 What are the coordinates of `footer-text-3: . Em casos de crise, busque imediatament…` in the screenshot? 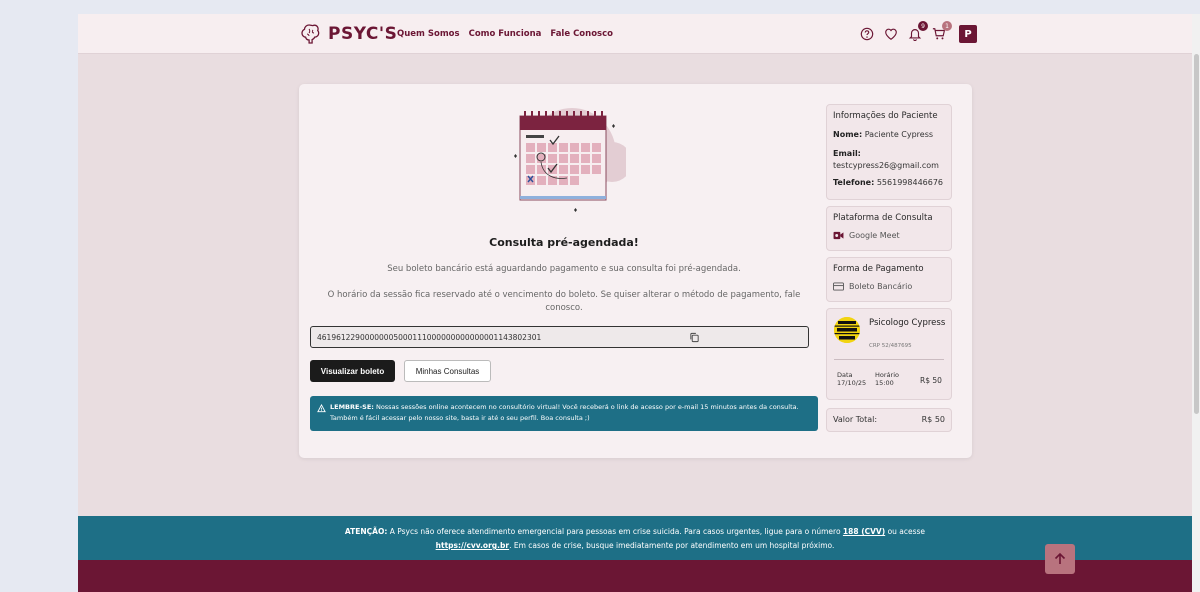 It's located at (672, 545).